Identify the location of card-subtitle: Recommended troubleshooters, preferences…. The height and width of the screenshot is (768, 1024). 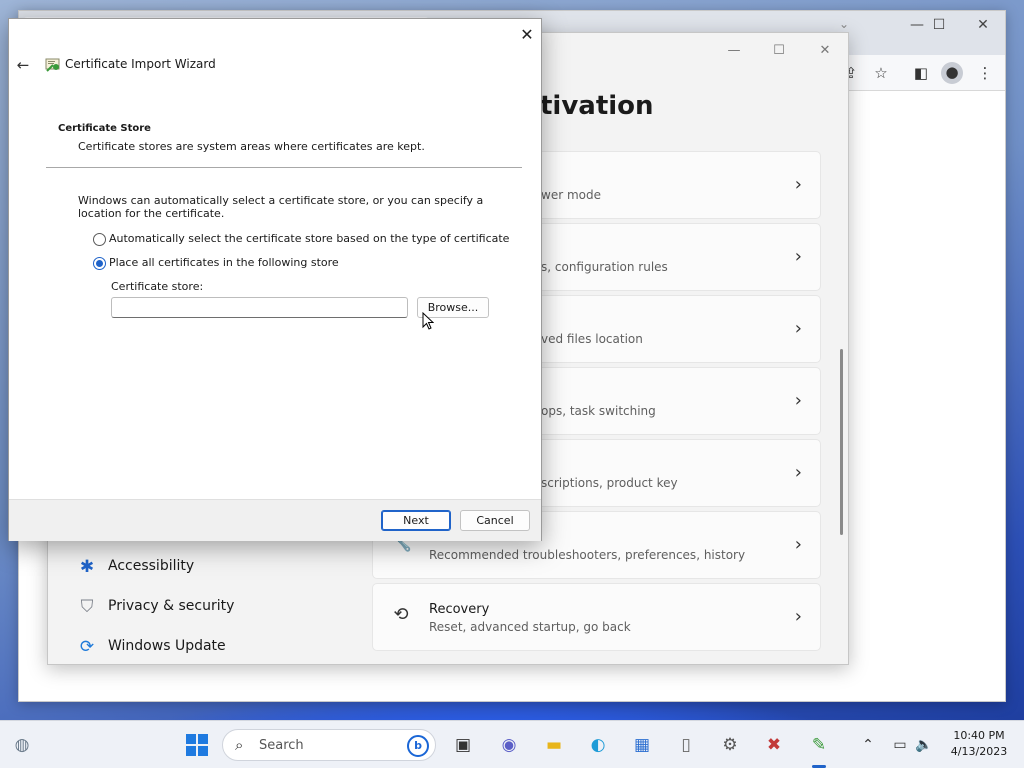
(587, 555).